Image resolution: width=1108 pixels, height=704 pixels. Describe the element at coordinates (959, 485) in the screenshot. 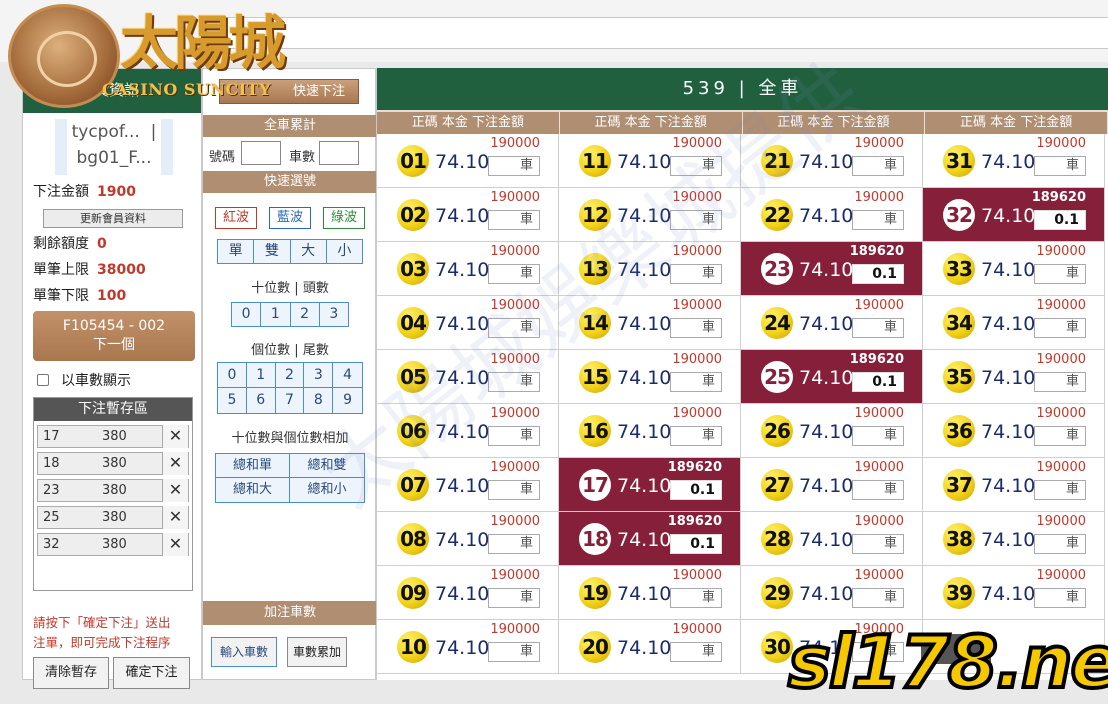

I see `number-ball: 37` at that location.